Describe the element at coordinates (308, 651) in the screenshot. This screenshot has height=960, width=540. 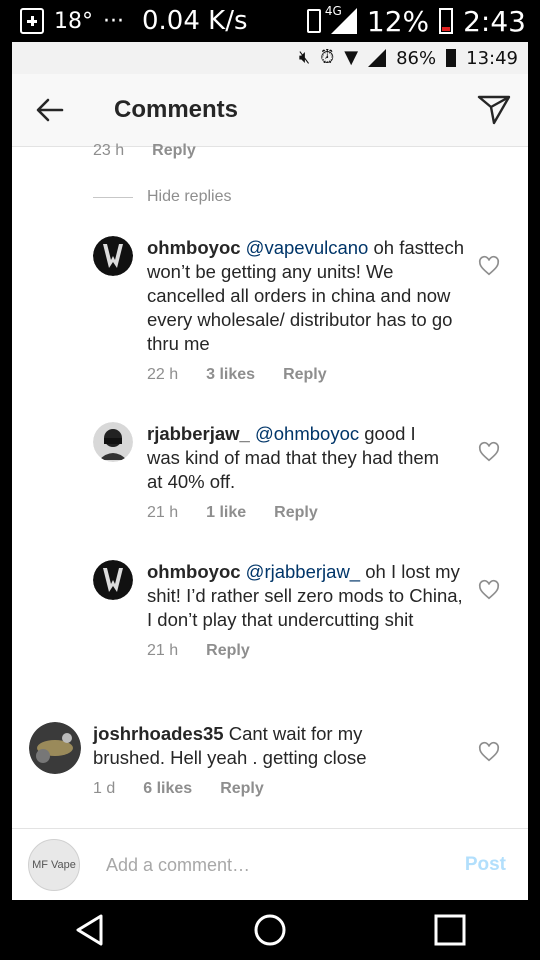
I see `comment-meta: 21 h Reply` at that location.